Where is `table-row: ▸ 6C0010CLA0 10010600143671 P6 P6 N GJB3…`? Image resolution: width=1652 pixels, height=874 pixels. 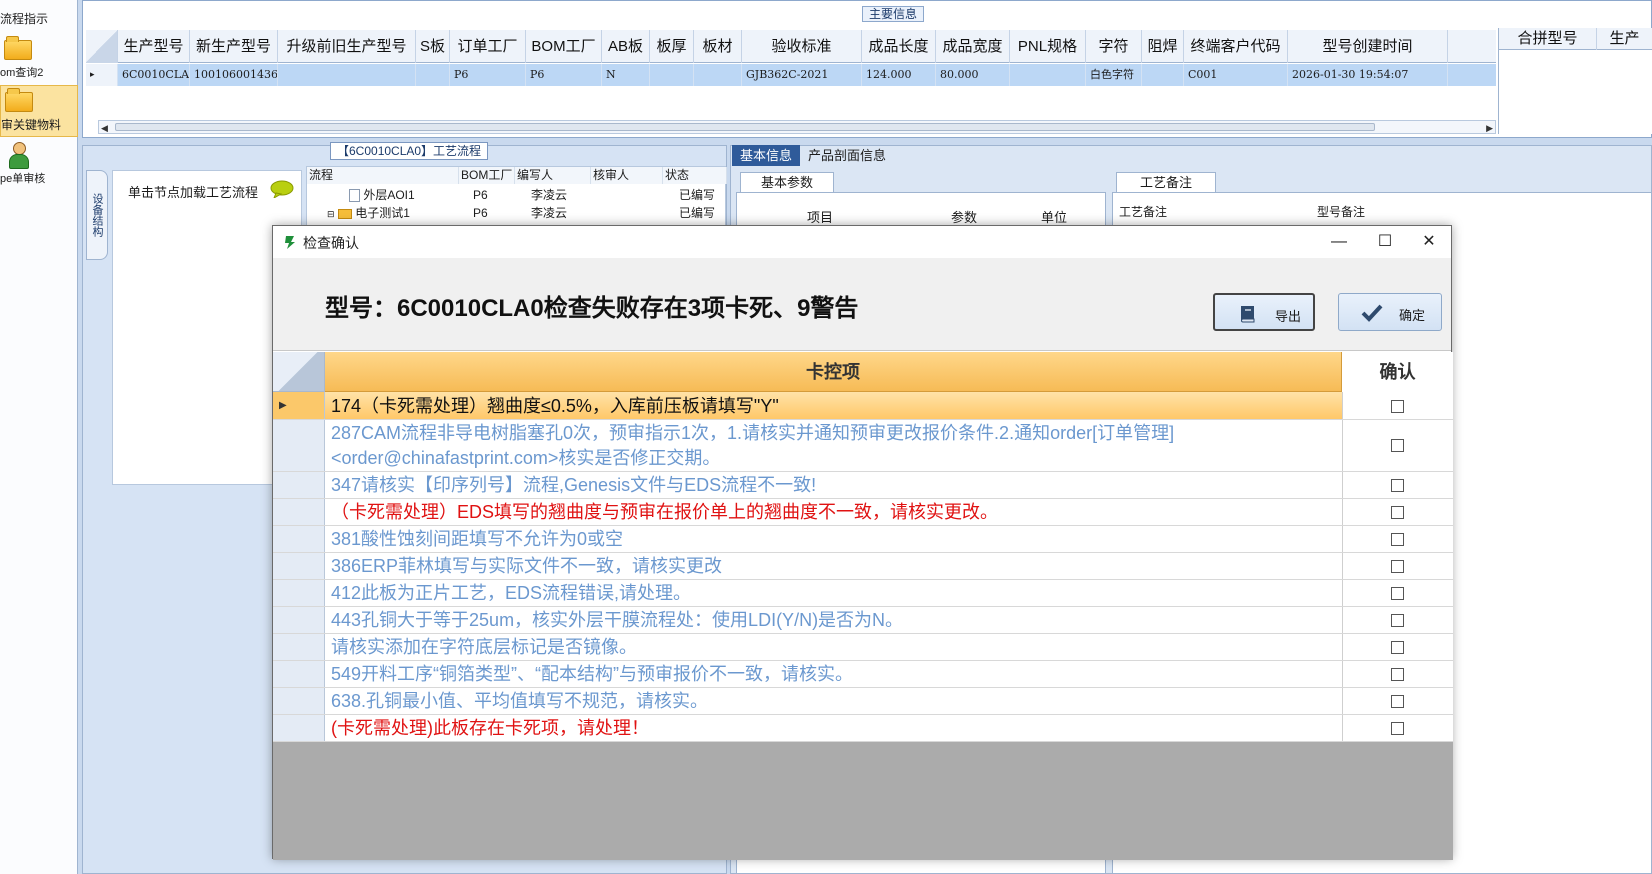
table-row: ▸ 6C0010CLA0 10010600143671 P6 P6 N GJB3… is located at coordinates (791, 75).